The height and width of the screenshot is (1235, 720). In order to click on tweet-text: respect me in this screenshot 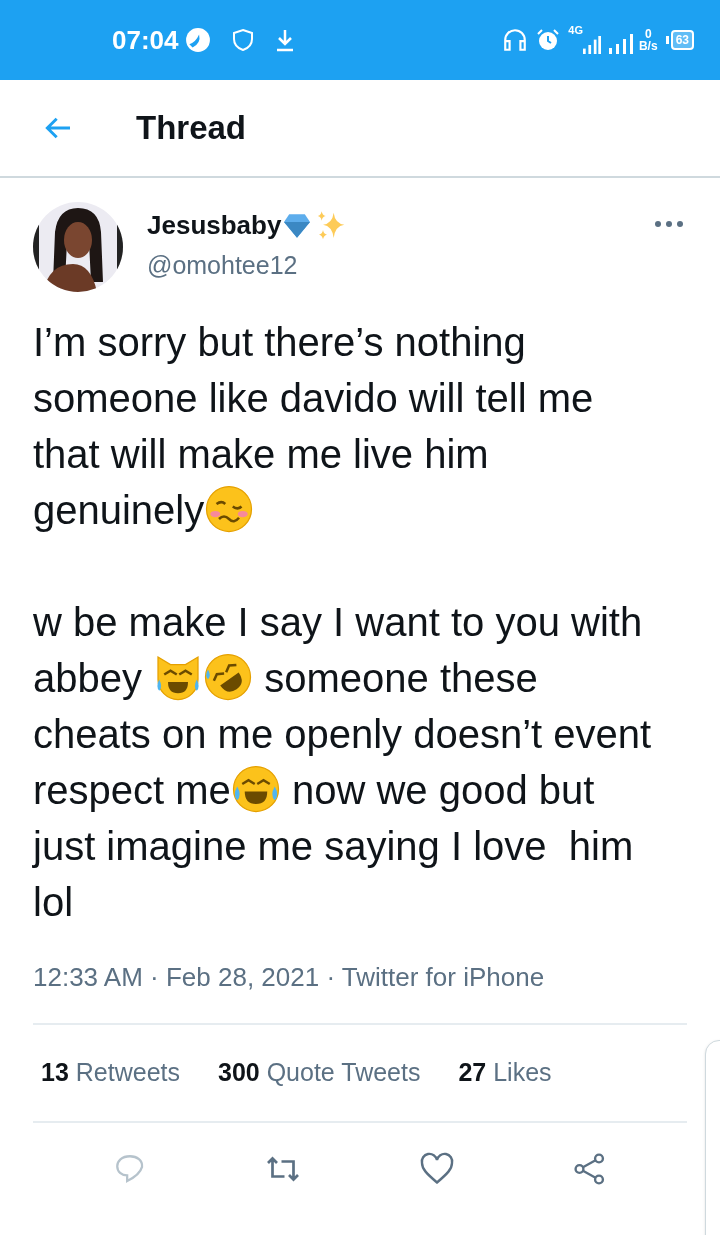, I will do `click(132, 790)`.